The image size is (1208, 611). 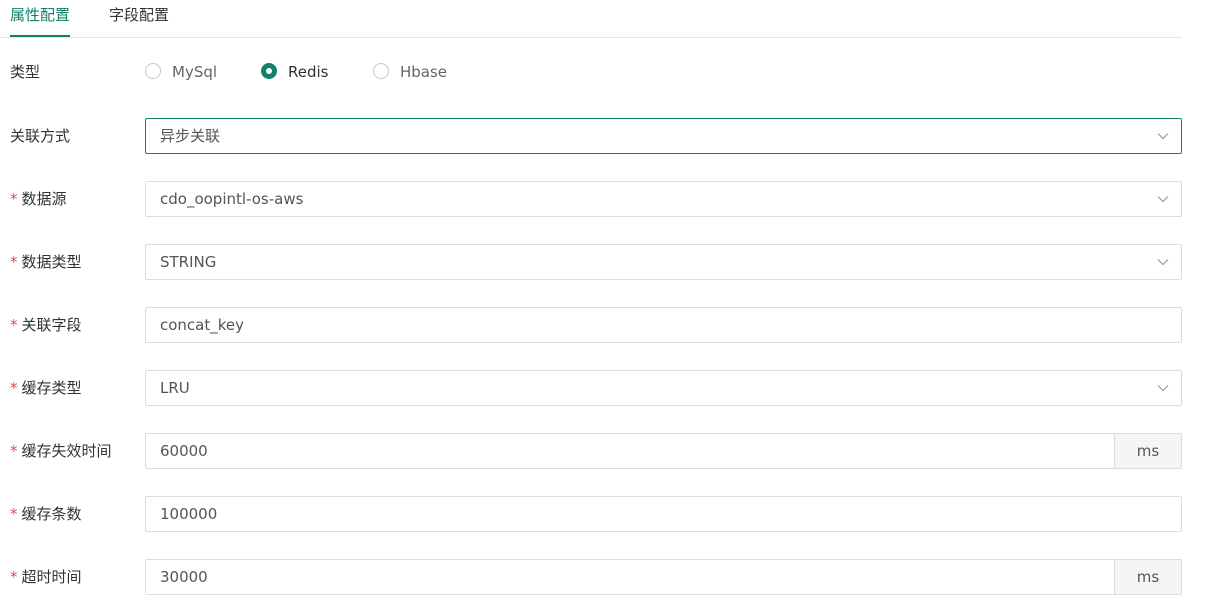 I want to click on join-field-value: concat_key, so click(x=202, y=325).